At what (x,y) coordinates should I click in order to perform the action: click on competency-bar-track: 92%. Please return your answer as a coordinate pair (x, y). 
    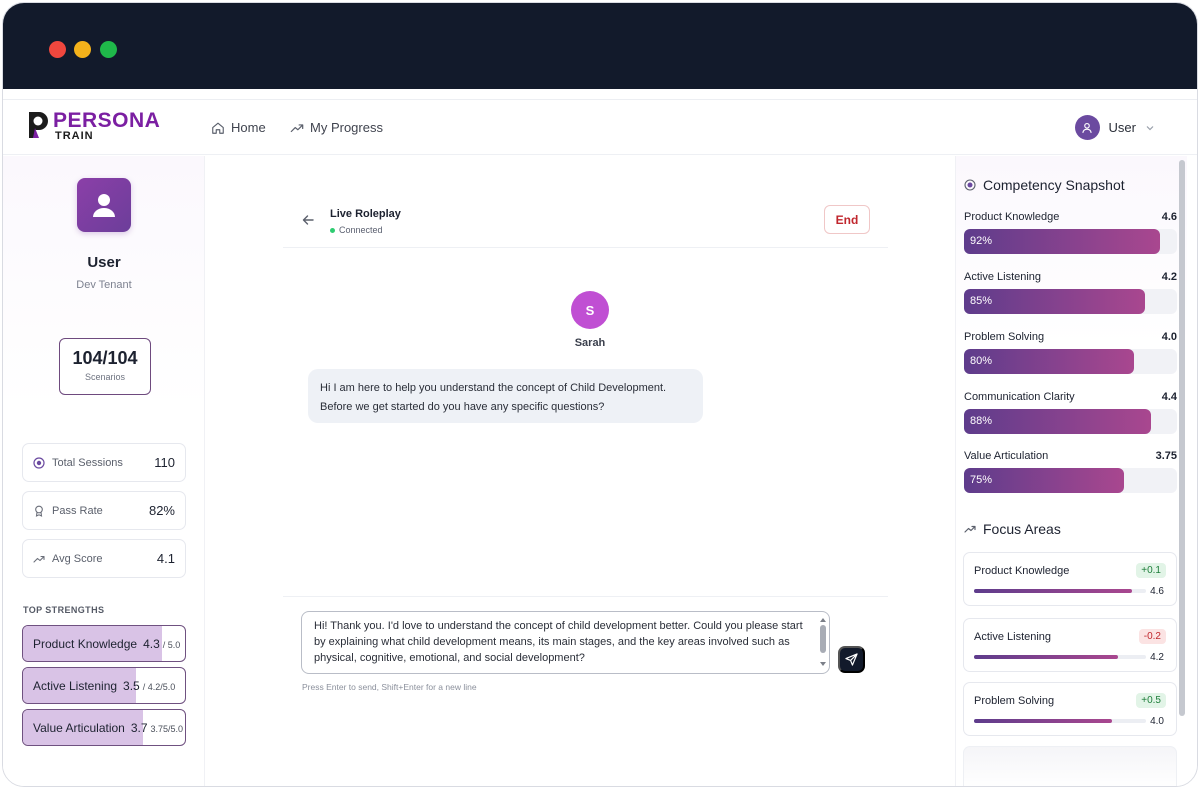
    Looking at the image, I should click on (1070, 241).